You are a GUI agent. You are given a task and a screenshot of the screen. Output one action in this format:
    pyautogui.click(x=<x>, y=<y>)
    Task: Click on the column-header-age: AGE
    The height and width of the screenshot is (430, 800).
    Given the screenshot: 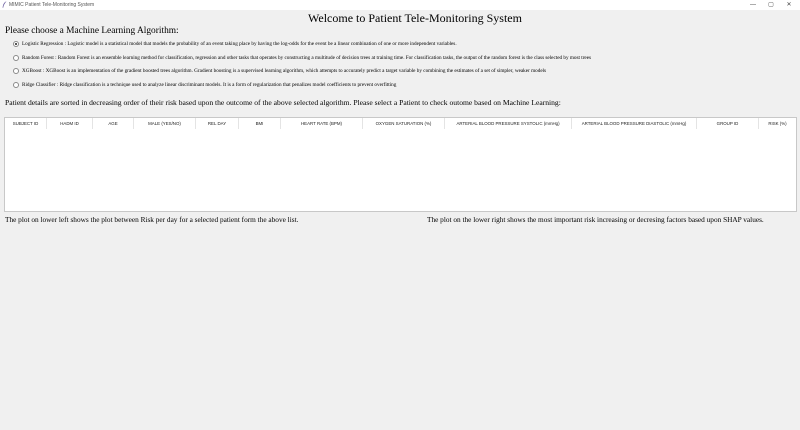 What is the action you would take?
    pyautogui.click(x=113, y=123)
    